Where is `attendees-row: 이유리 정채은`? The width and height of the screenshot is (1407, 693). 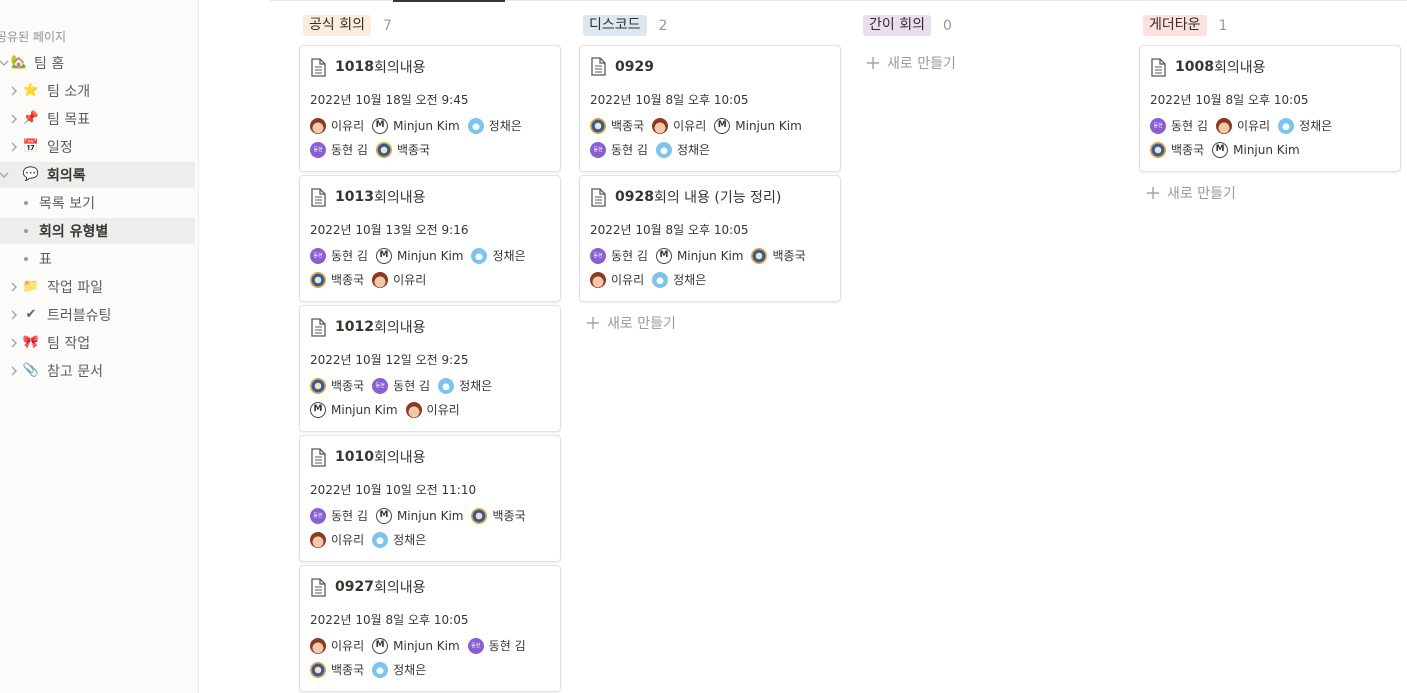 attendees-row: 이유리 정채은 is located at coordinates (372, 539).